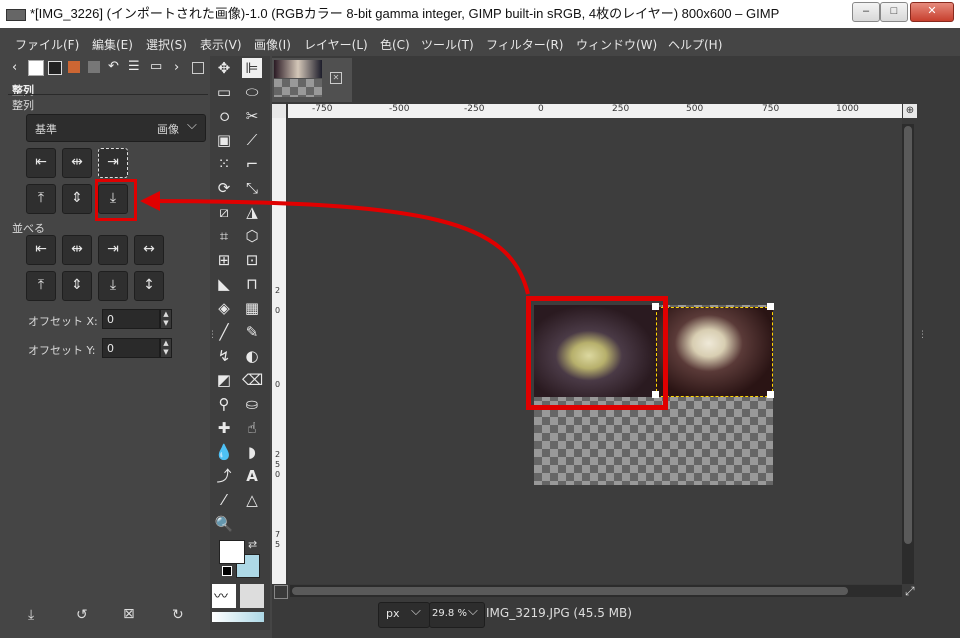 This screenshot has width=960, height=638. Describe the element at coordinates (166, 44) in the screenshot. I see `menu-select: 選択(S)` at that location.